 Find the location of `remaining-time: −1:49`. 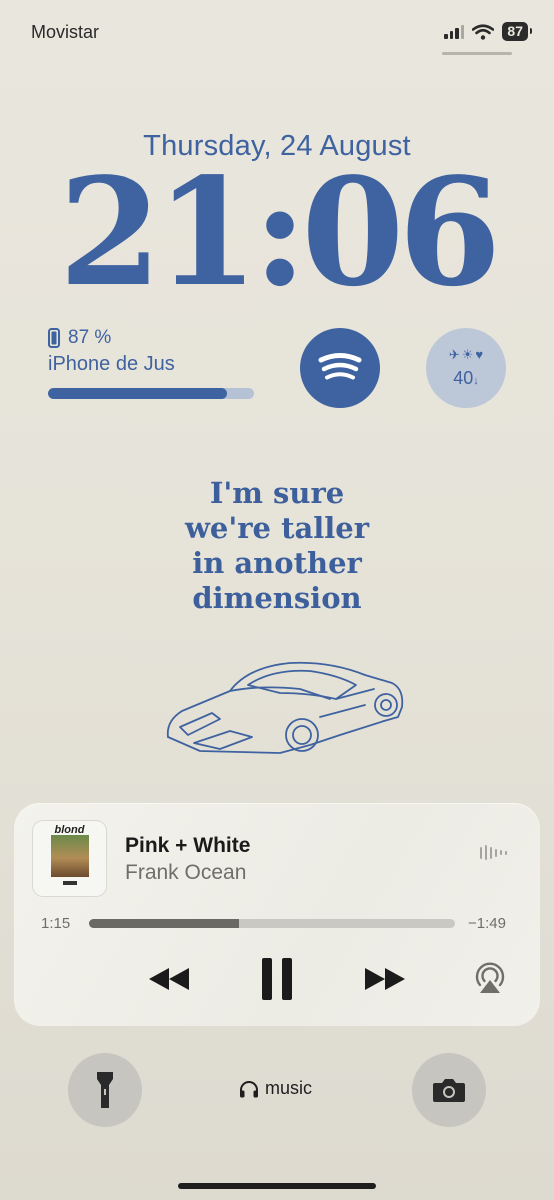

remaining-time: −1:49 is located at coordinates (487, 923).